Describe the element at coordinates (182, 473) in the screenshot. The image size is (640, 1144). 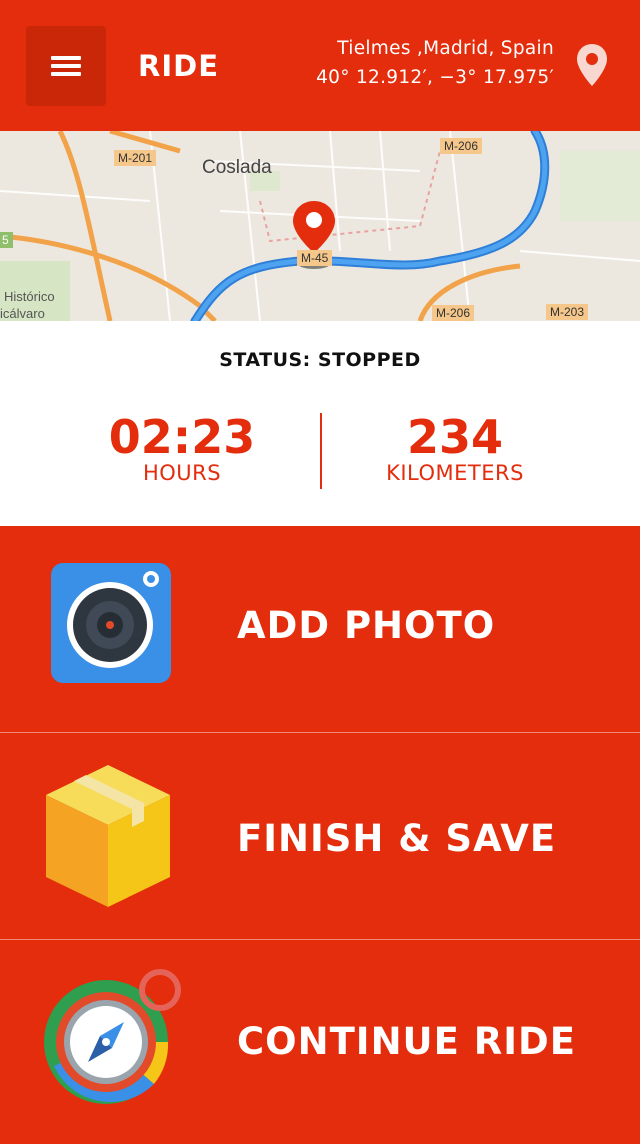
I see `time-unit: HOURS` at that location.